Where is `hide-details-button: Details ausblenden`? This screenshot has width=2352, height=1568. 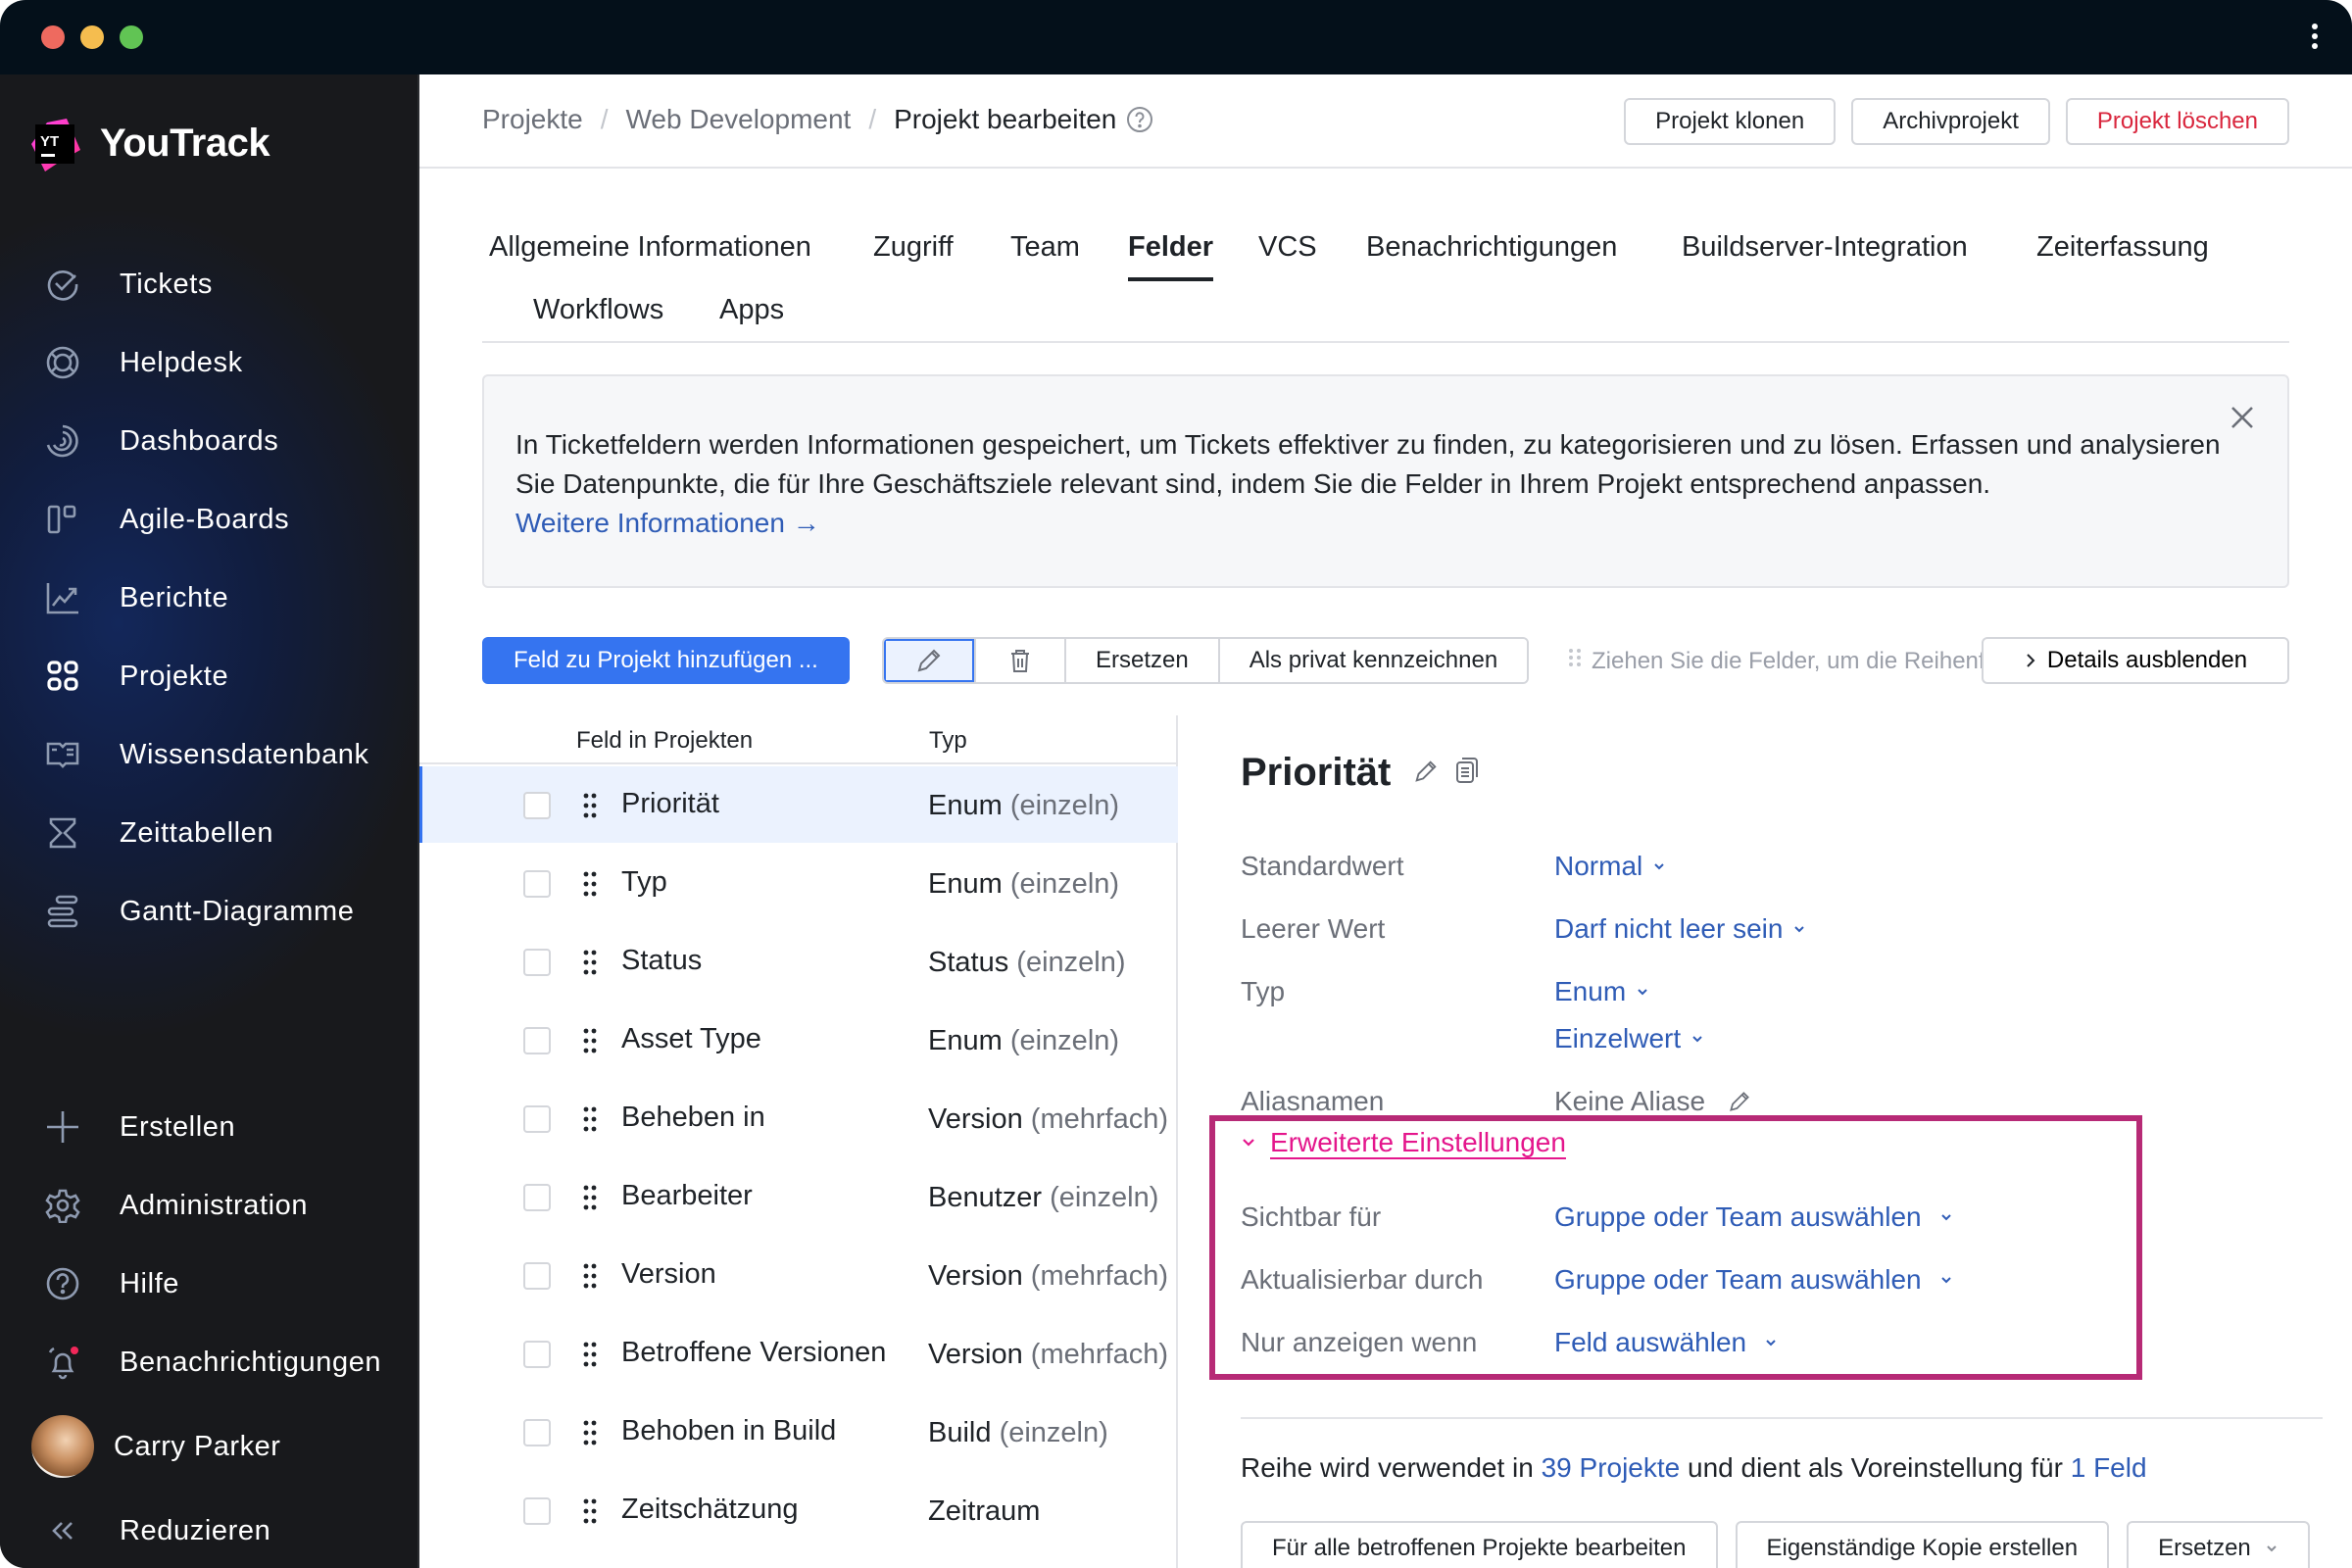
hide-details-button: Details ausblenden is located at coordinates (2135, 660).